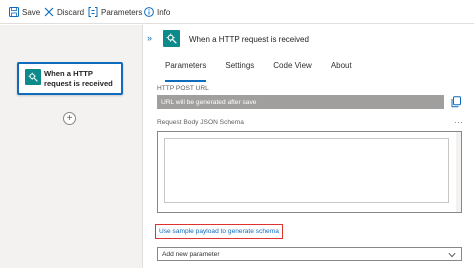  I want to click on info-label: Info, so click(164, 12).